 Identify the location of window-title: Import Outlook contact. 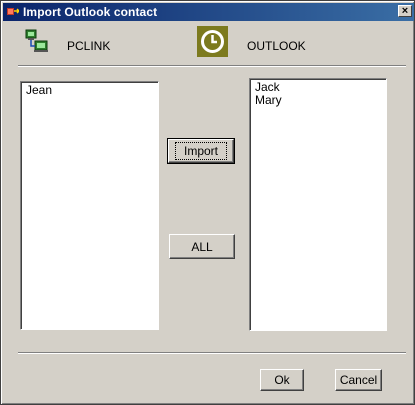
(90, 12).